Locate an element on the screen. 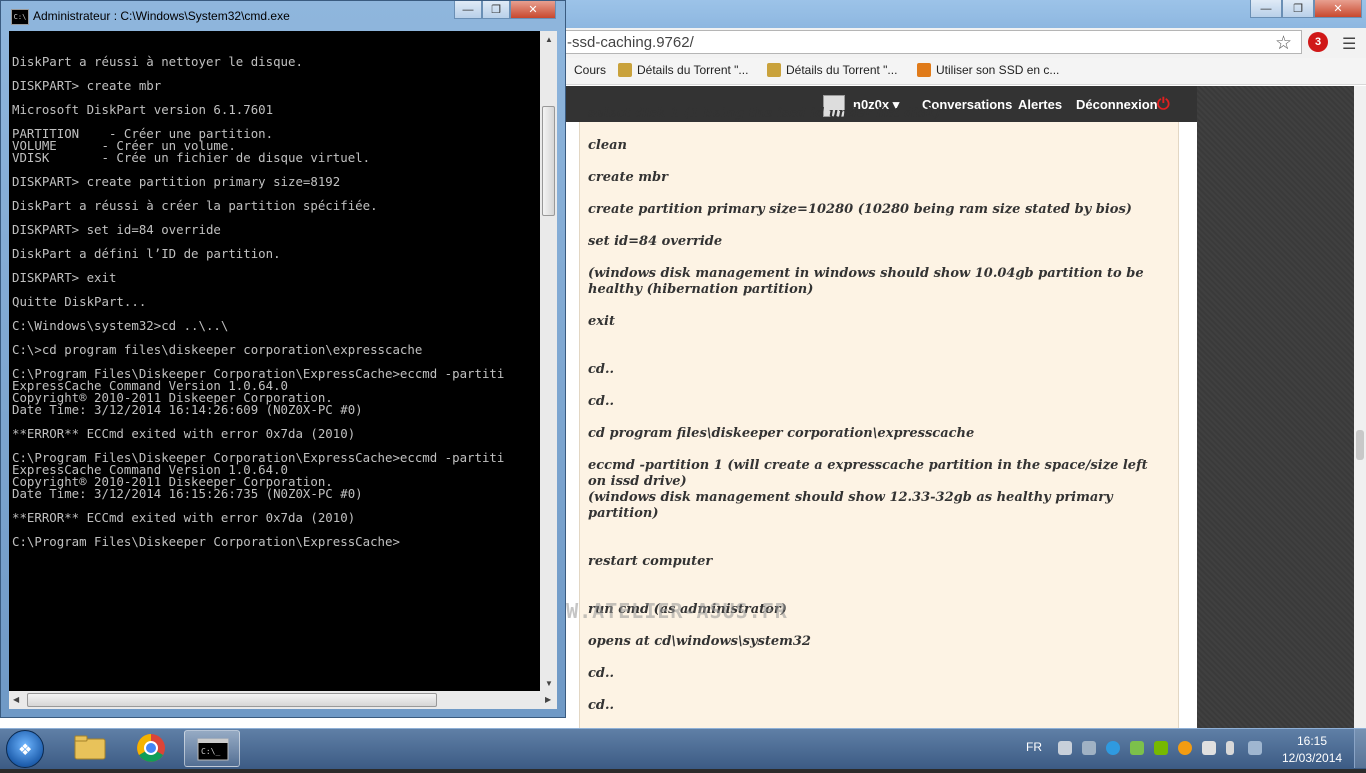 The width and height of the screenshot is (1366, 773). star-icon: ☆ is located at coordinates (1283, 43).